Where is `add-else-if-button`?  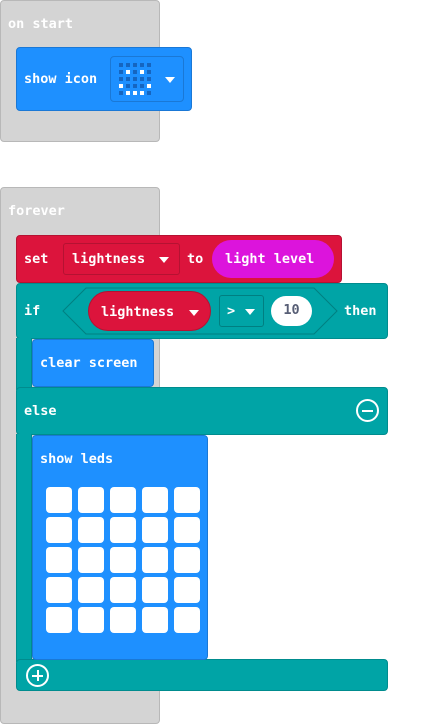 add-else-if-button is located at coordinates (37, 675).